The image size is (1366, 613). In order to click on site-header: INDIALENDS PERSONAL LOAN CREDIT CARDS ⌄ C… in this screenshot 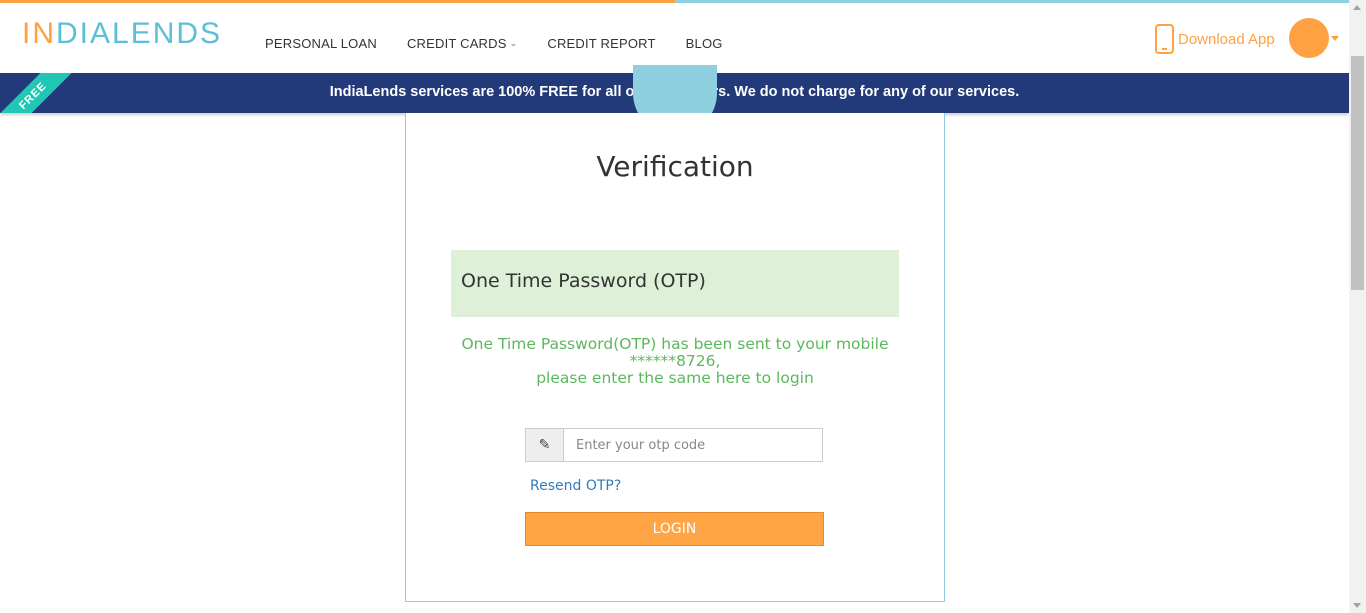, I will do `click(674, 38)`.